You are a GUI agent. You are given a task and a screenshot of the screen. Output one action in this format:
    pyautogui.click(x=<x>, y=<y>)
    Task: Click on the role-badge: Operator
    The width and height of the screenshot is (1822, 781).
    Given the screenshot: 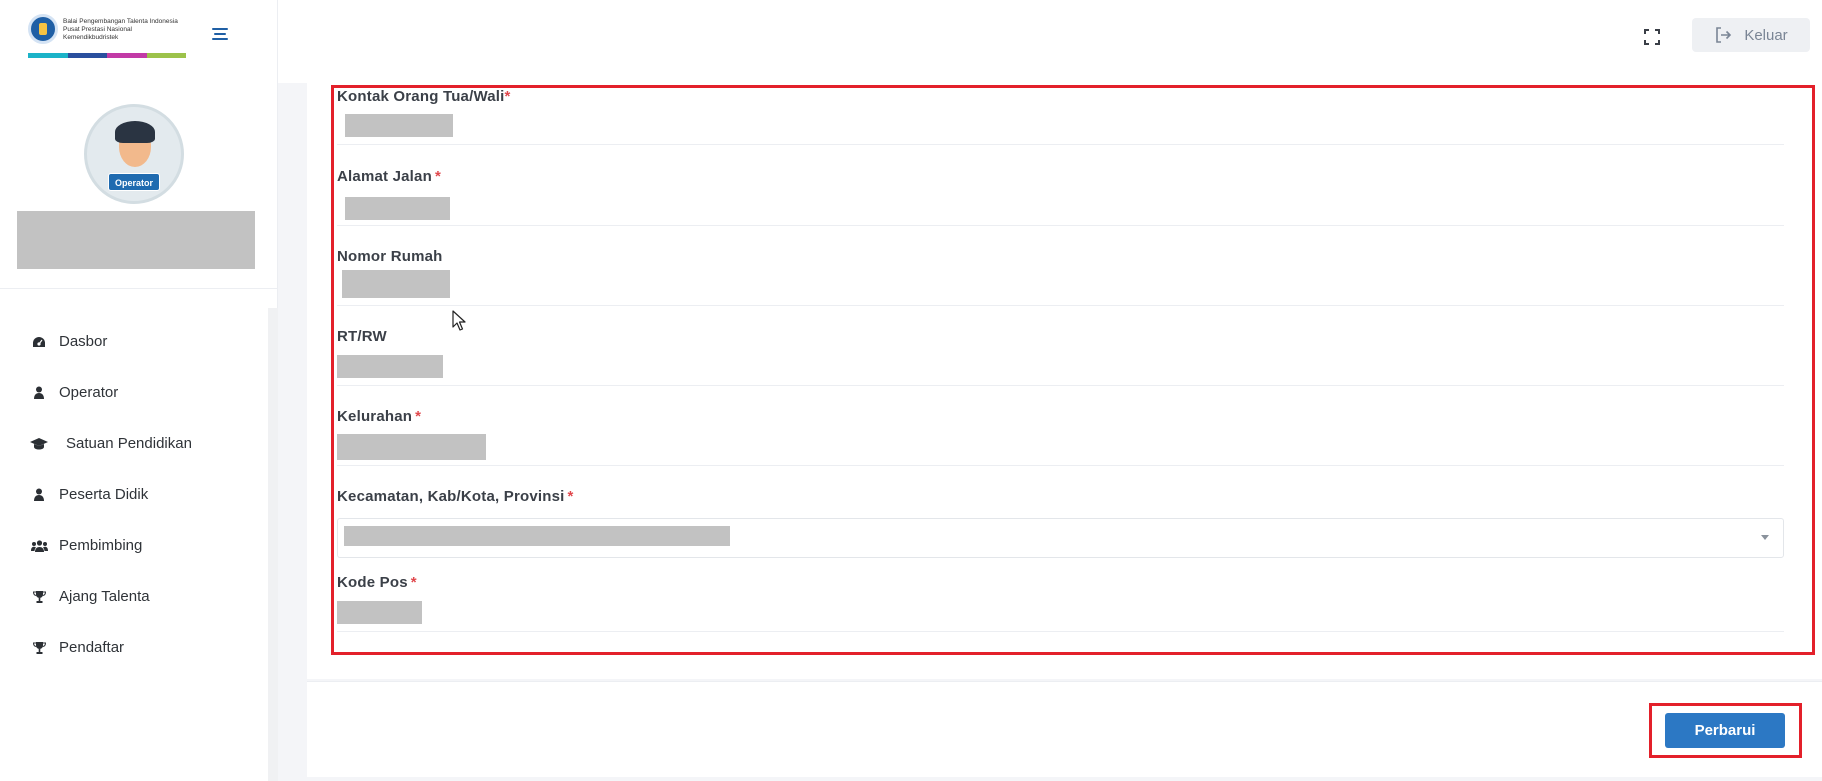 What is the action you would take?
    pyautogui.click(x=134, y=182)
    